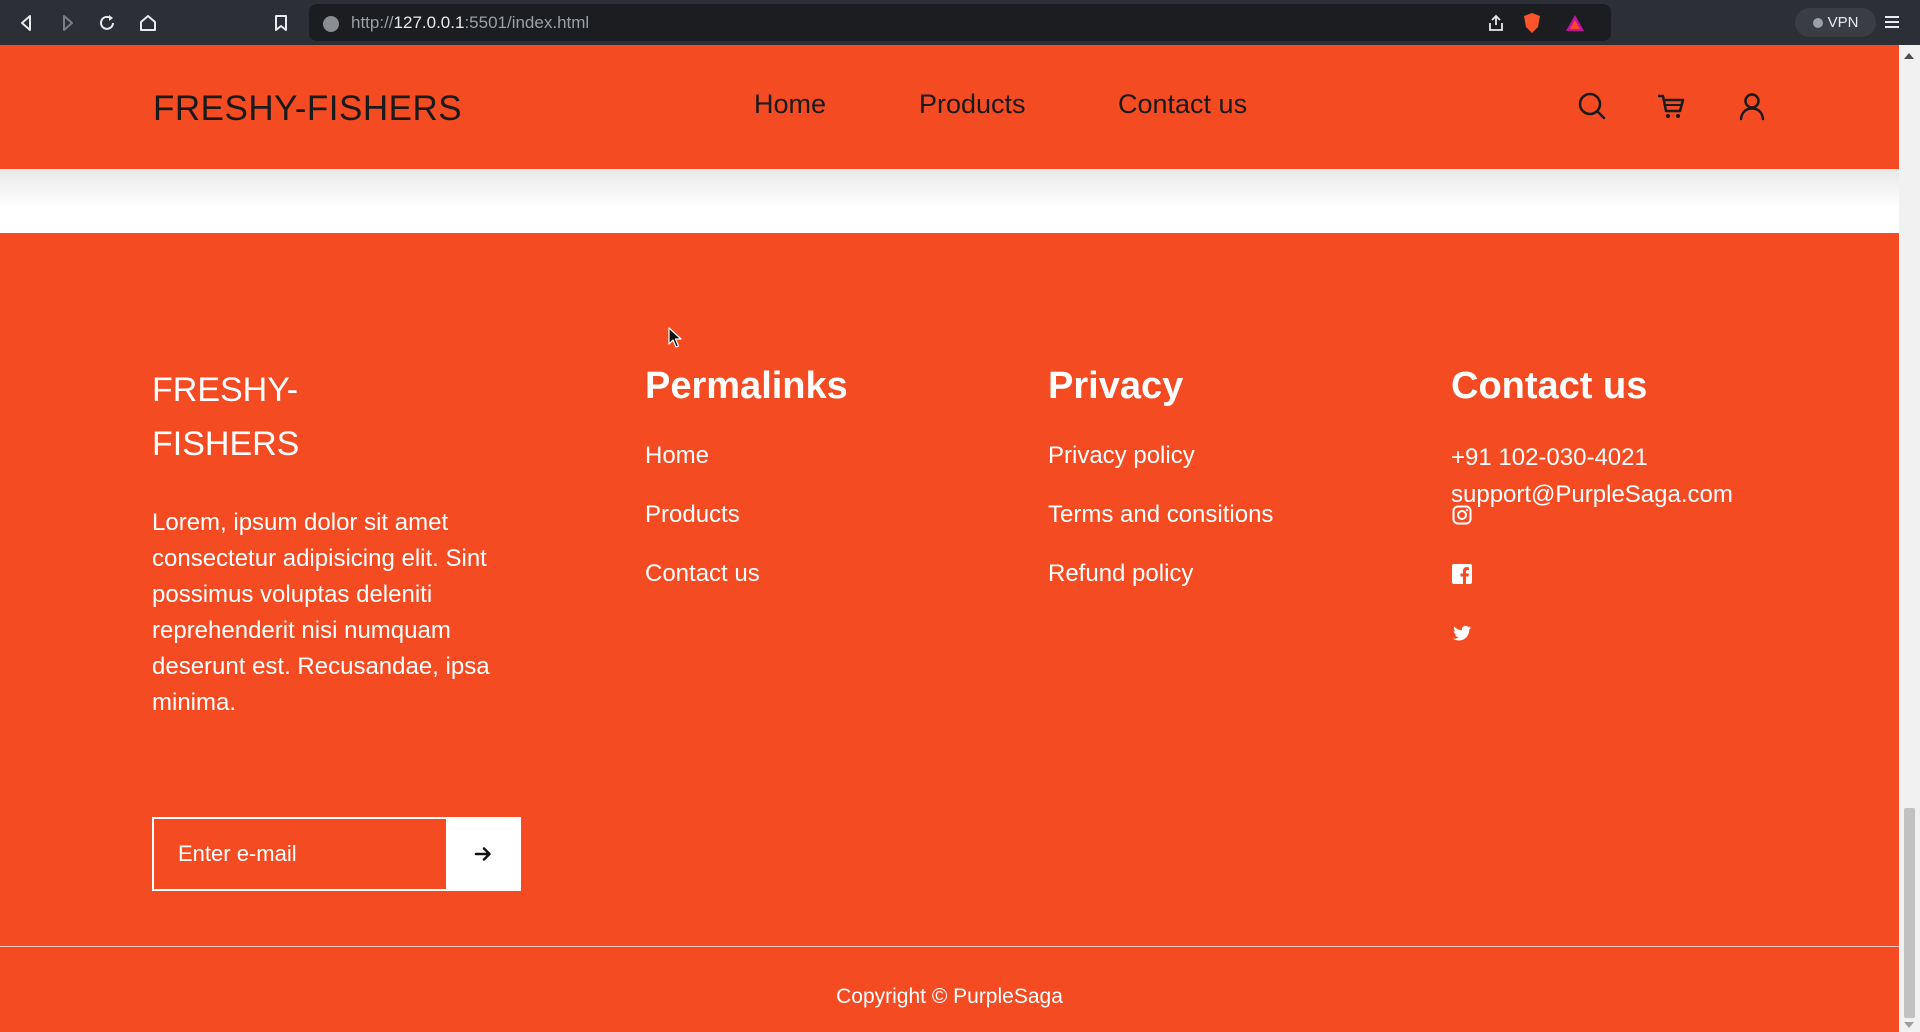  Describe the element at coordinates (1496, 25) in the screenshot. I see `share-icon` at that location.